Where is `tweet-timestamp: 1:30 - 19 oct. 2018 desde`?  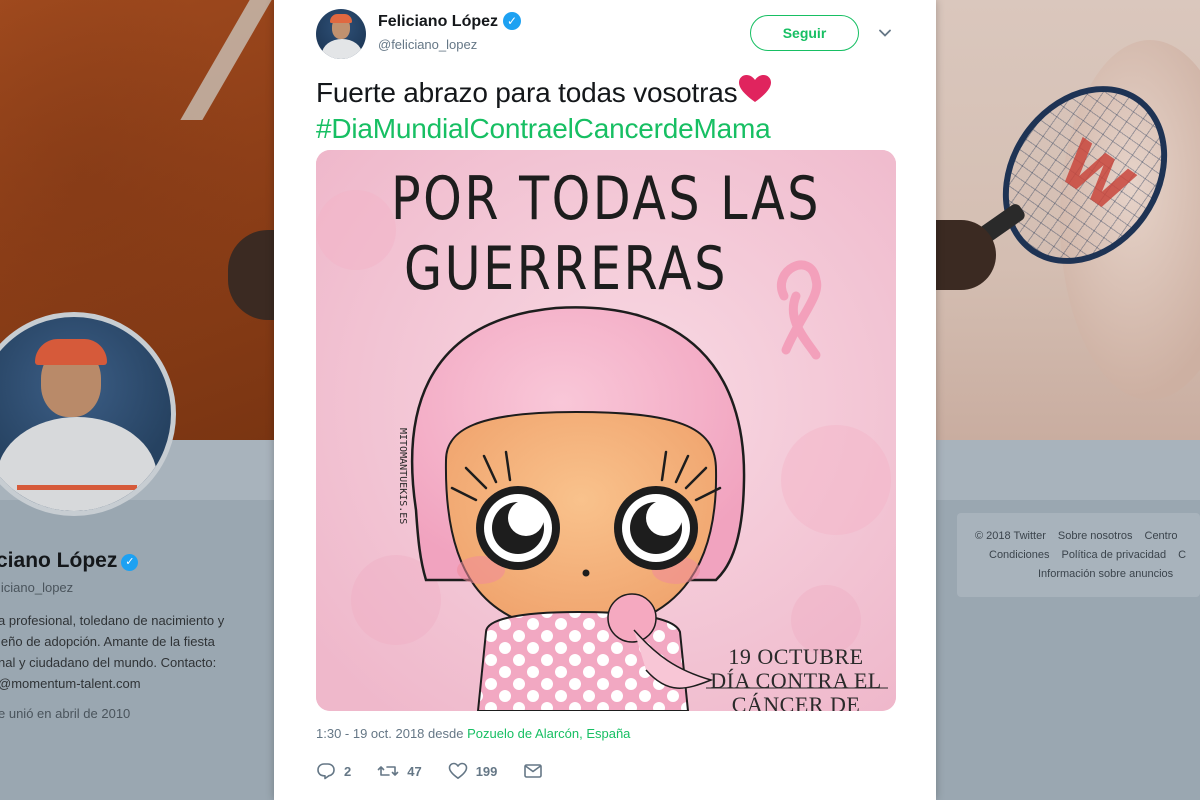
tweet-timestamp: 1:30 - 19 oct. 2018 desde is located at coordinates (389, 733).